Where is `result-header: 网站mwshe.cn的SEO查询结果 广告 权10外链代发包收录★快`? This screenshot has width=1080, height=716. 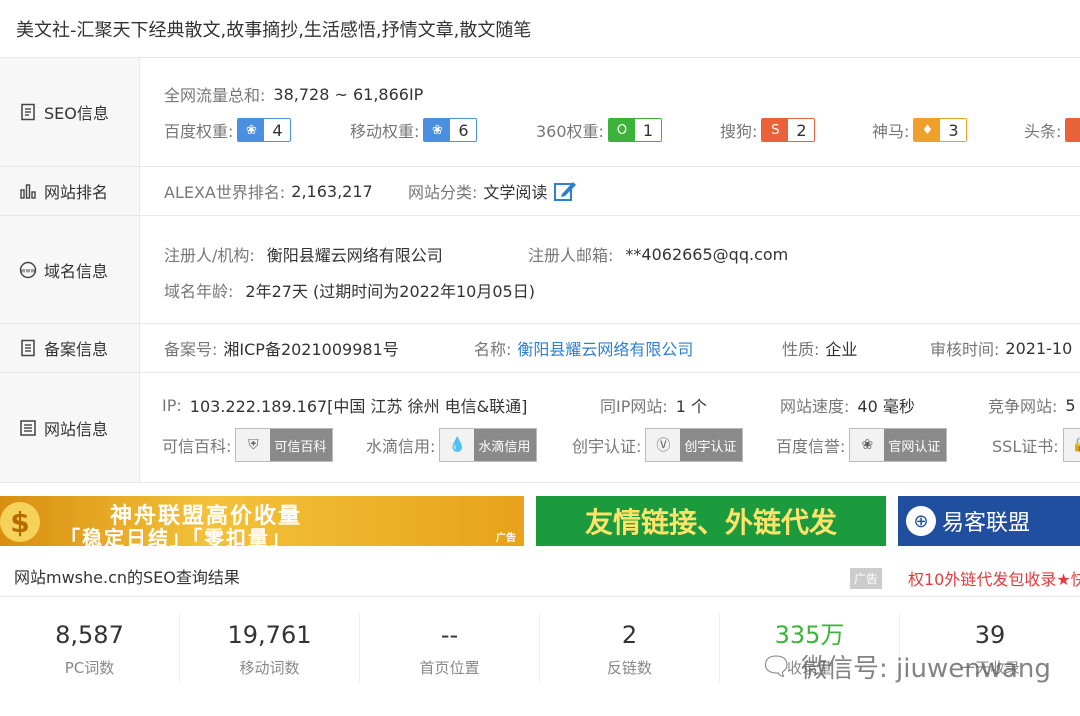
result-header: 网站mwshe.cn的SEO查询结果 广告 权10外链代发包收录★快 is located at coordinates (540, 576).